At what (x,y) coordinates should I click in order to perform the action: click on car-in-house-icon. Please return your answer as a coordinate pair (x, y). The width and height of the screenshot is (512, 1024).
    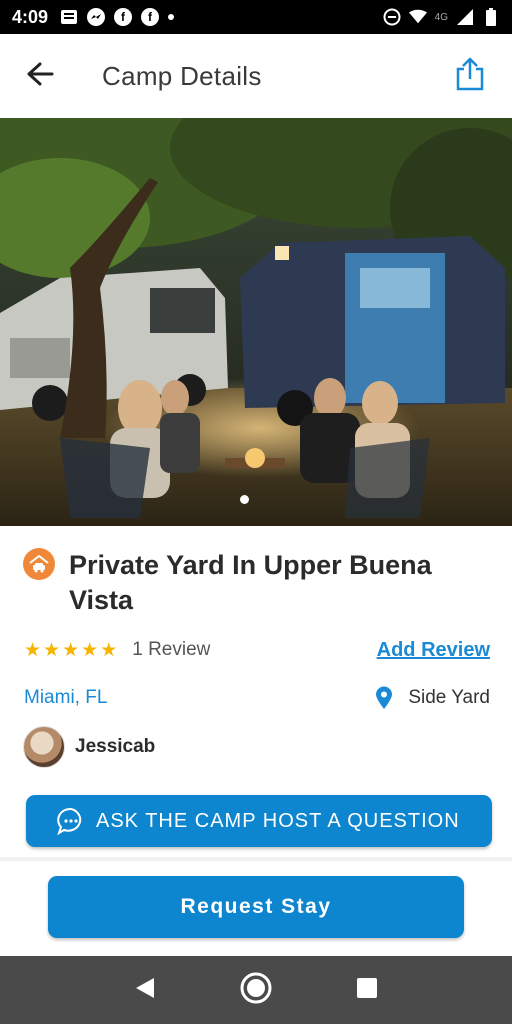
    Looking at the image, I should click on (39, 564).